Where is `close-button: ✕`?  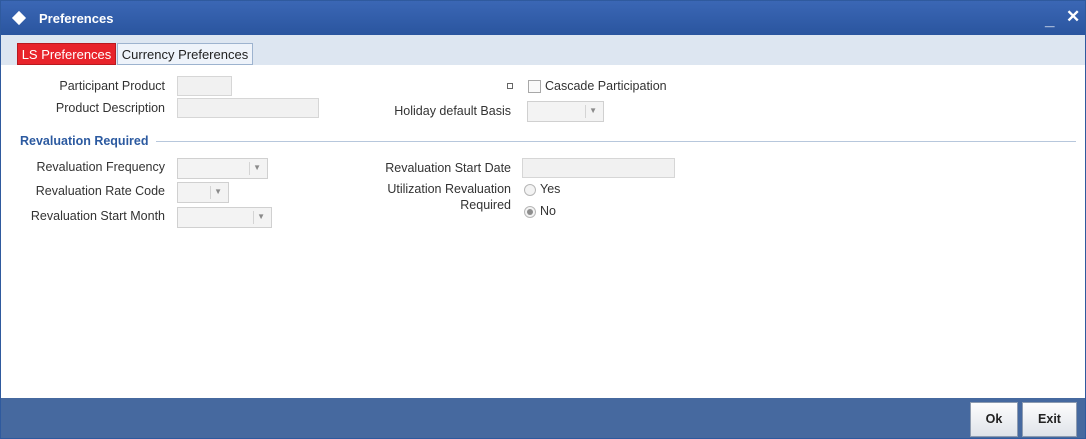 close-button: ✕ is located at coordinates (1073, 17).